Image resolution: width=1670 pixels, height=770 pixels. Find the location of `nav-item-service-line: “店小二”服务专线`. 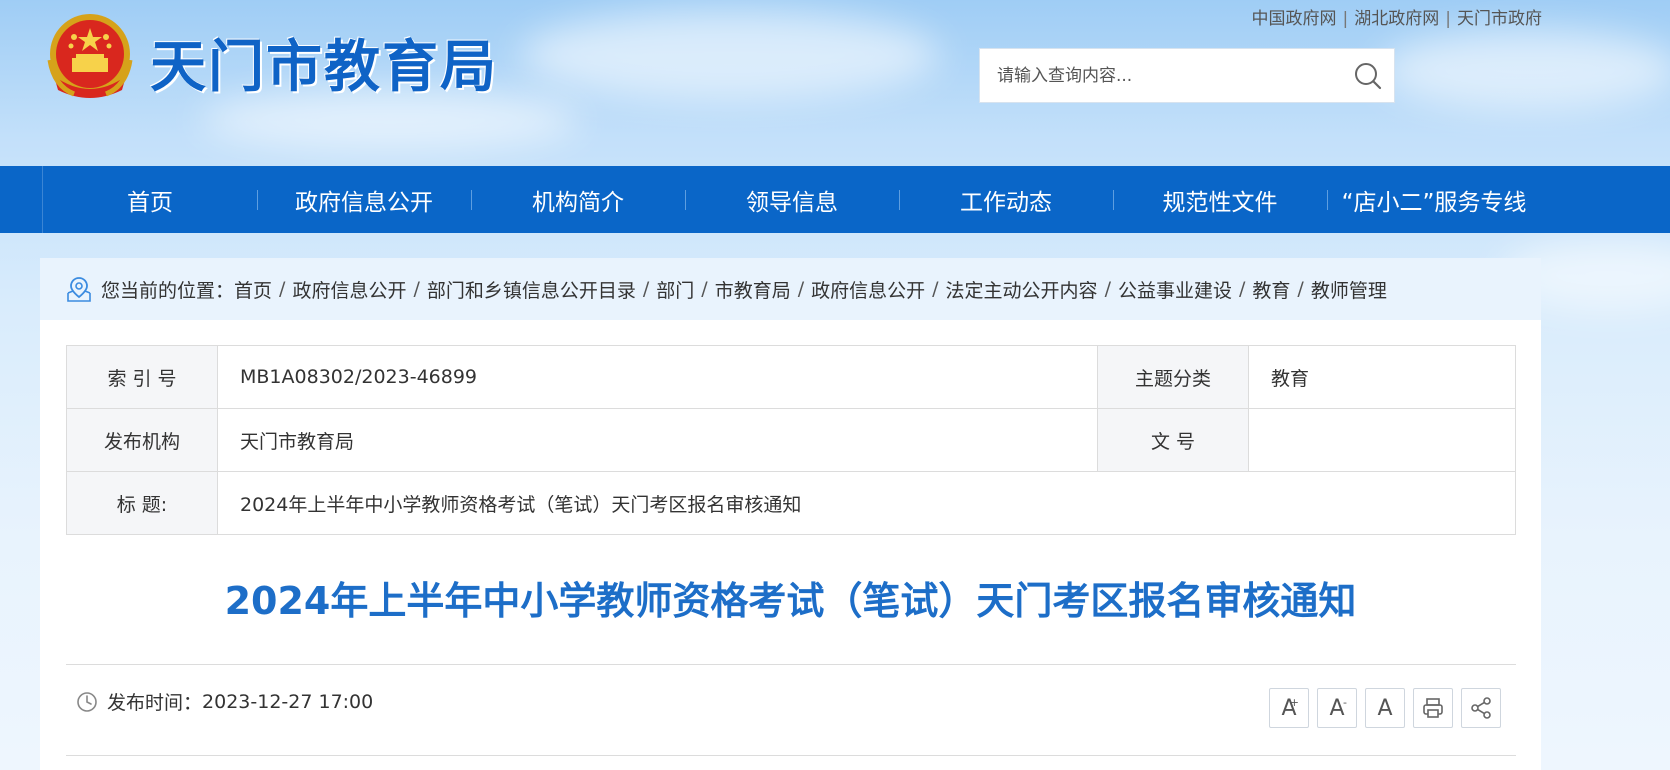

nav-item-service-line: “店小二”服务专线 is located at coordinates (1434, 199).